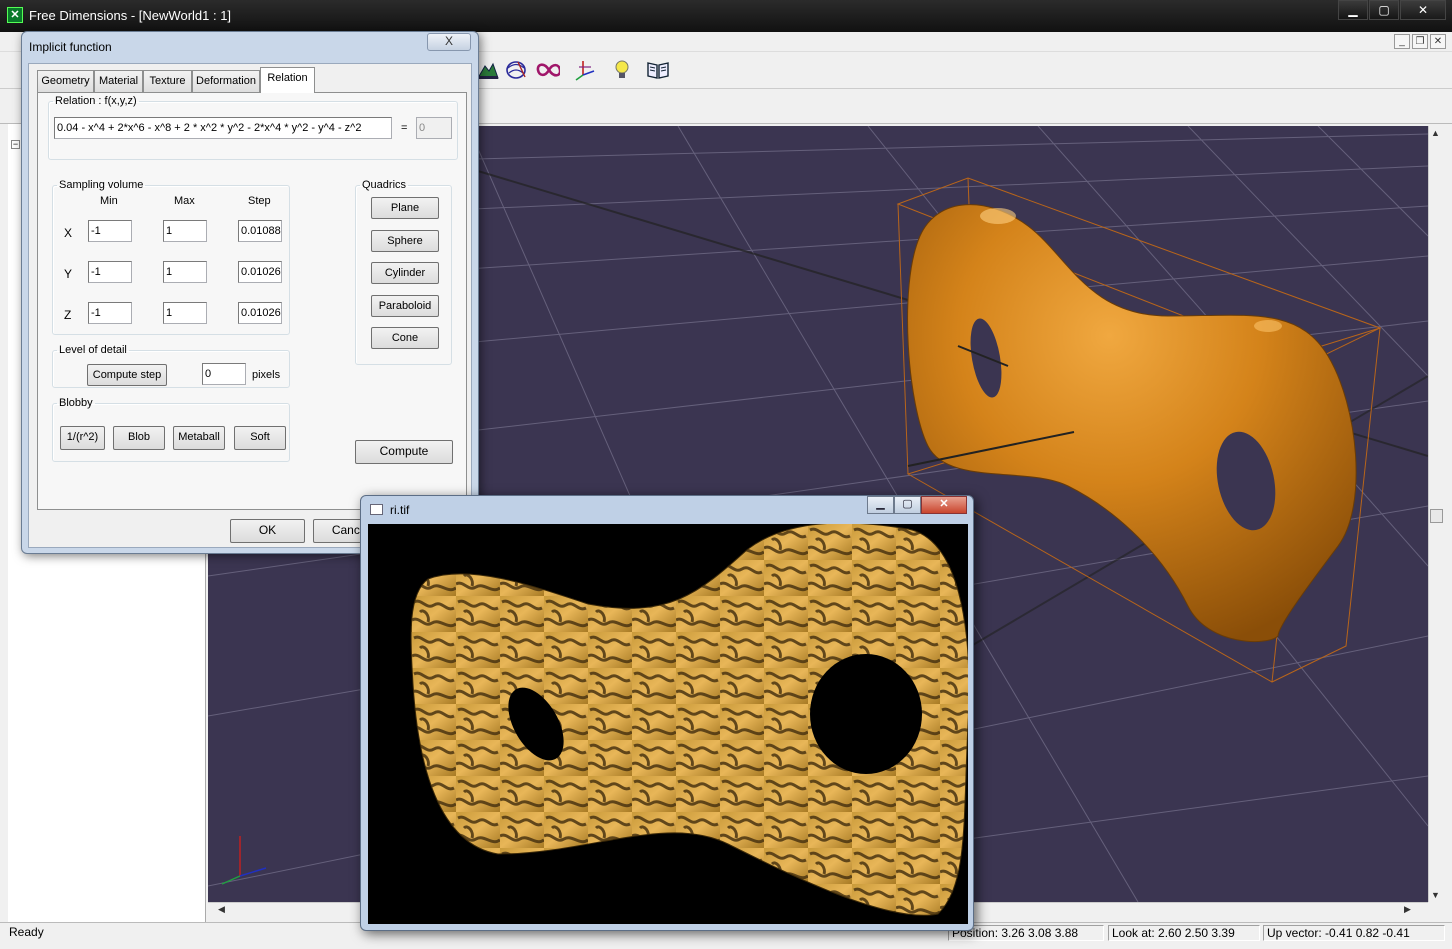 This screenshot has width=1452, height=949. I want to click on scroll-thumb, so click(1436, 516).